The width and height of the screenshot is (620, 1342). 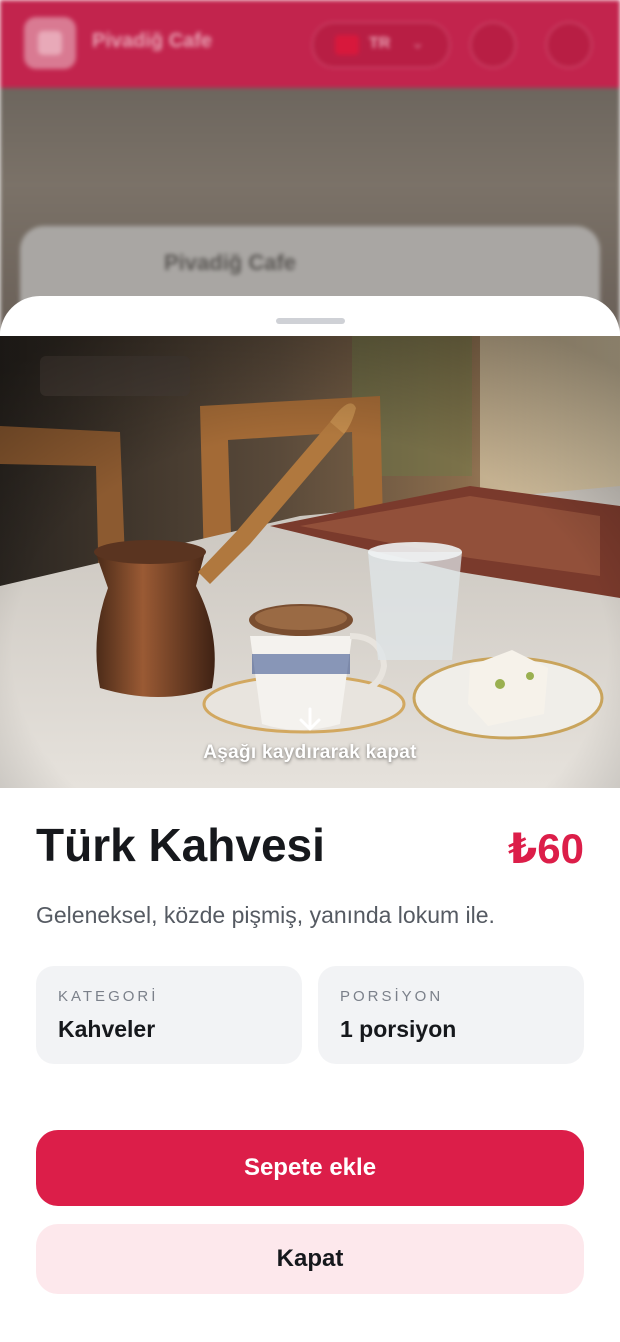 What do you see at coordinates (569, 45) in the screenshot?
I see `cart-icon` at bounding box center [569, 45].